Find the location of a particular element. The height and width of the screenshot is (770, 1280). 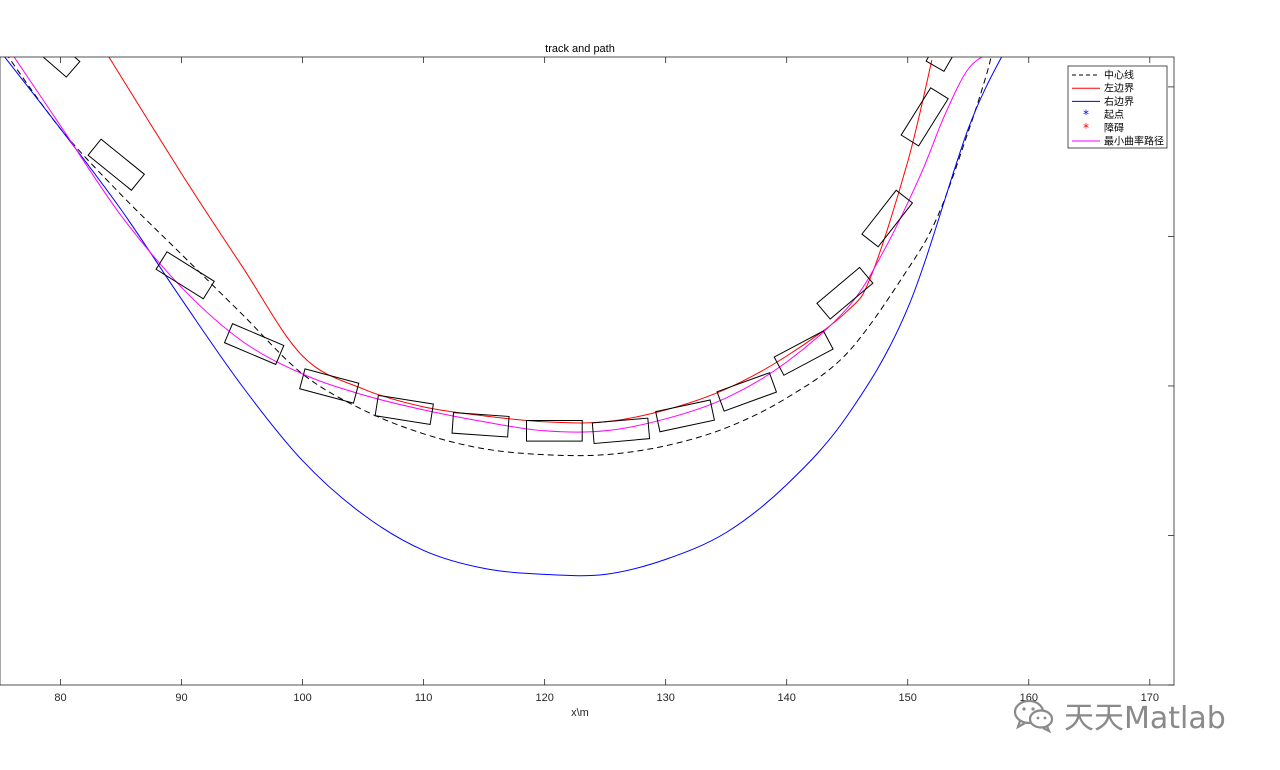

x-axis-label: x\m is located at coordinates (580, 713).